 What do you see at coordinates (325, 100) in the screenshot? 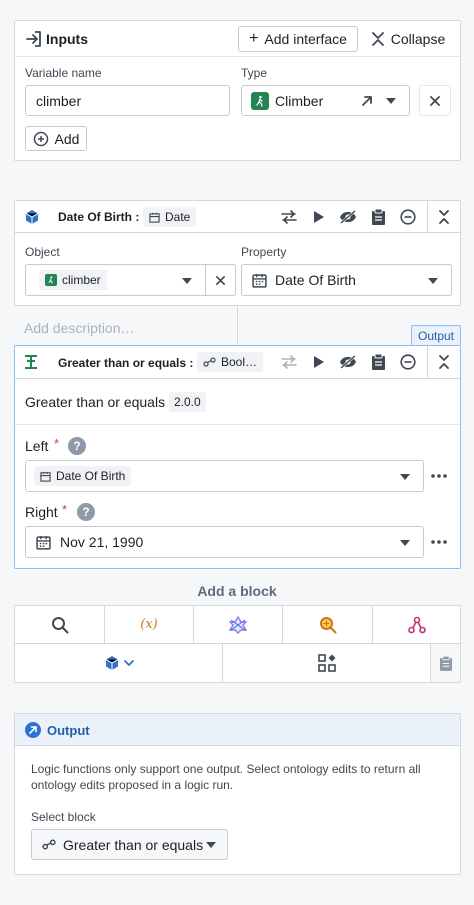
I see `type-select: Climber` at bounding box center [325, 100].